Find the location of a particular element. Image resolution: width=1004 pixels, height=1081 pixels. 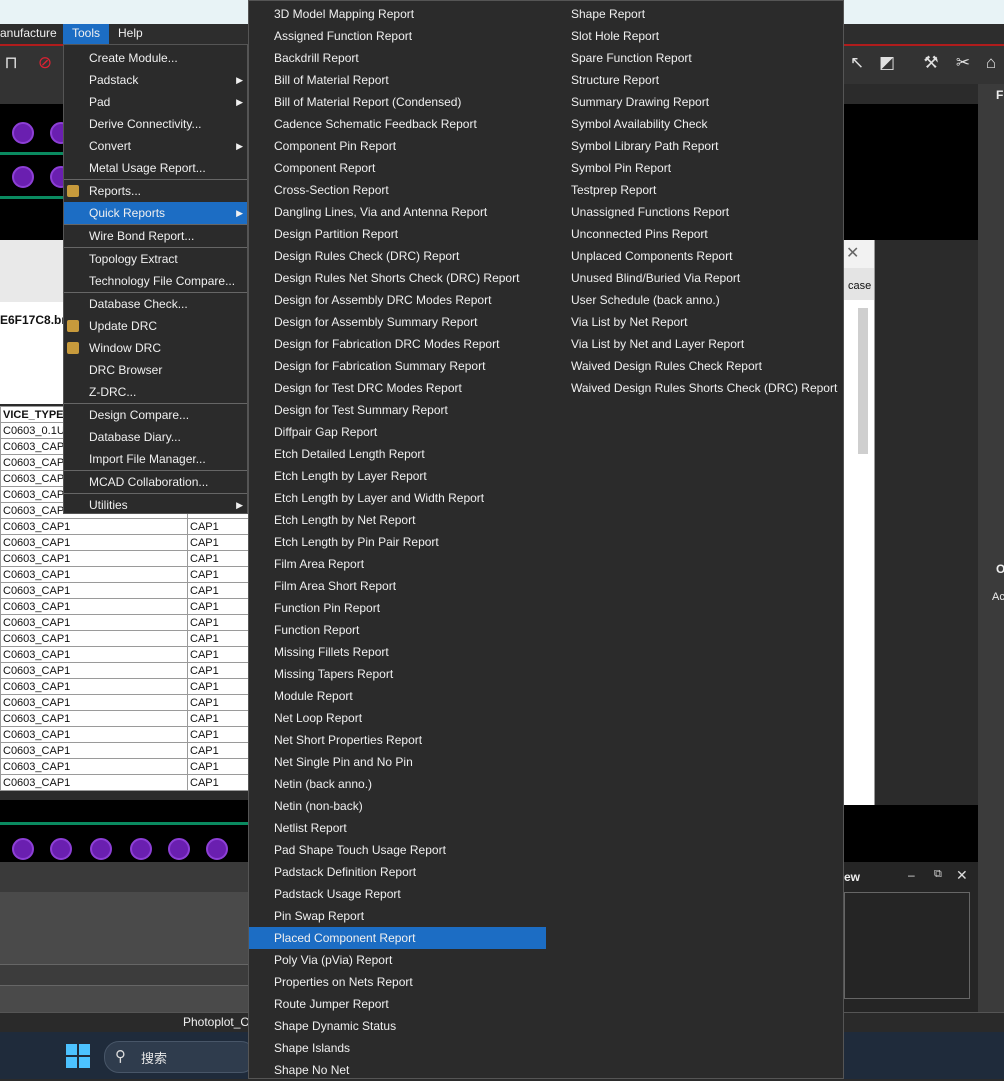

quick-report-item: Spare Function Report is located at coordinates (694, 58).